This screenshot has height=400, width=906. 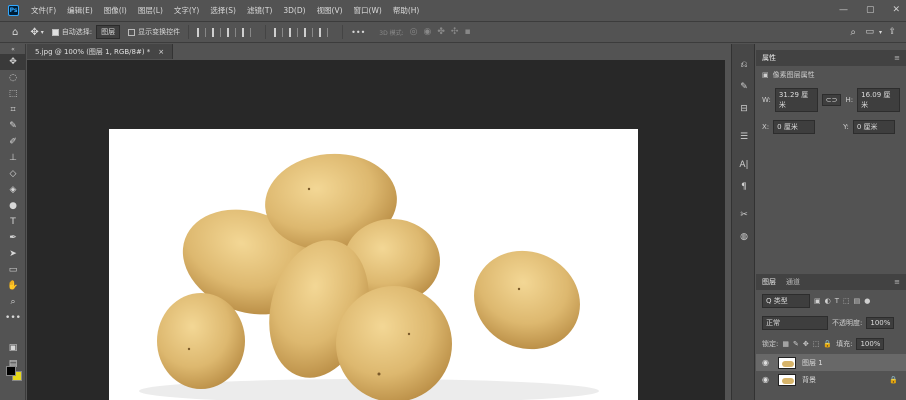 I want to click on y-field: 0 厘米, so click(x=873, y=127).